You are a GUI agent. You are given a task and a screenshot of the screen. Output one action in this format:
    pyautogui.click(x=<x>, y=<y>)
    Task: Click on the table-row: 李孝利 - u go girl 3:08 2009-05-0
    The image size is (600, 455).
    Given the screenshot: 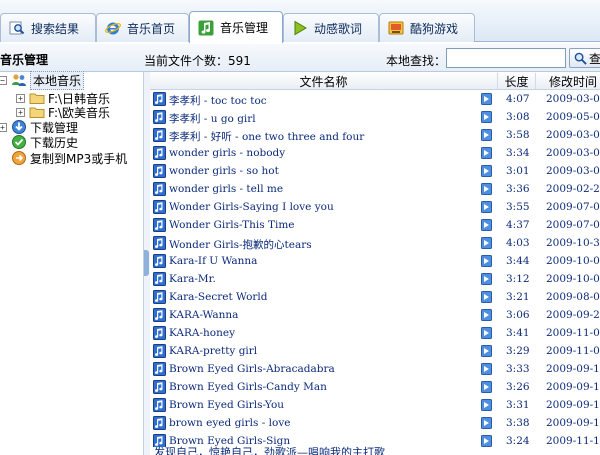 What is the action you would take?
    pyautogui.click(x=375, y=118)
    